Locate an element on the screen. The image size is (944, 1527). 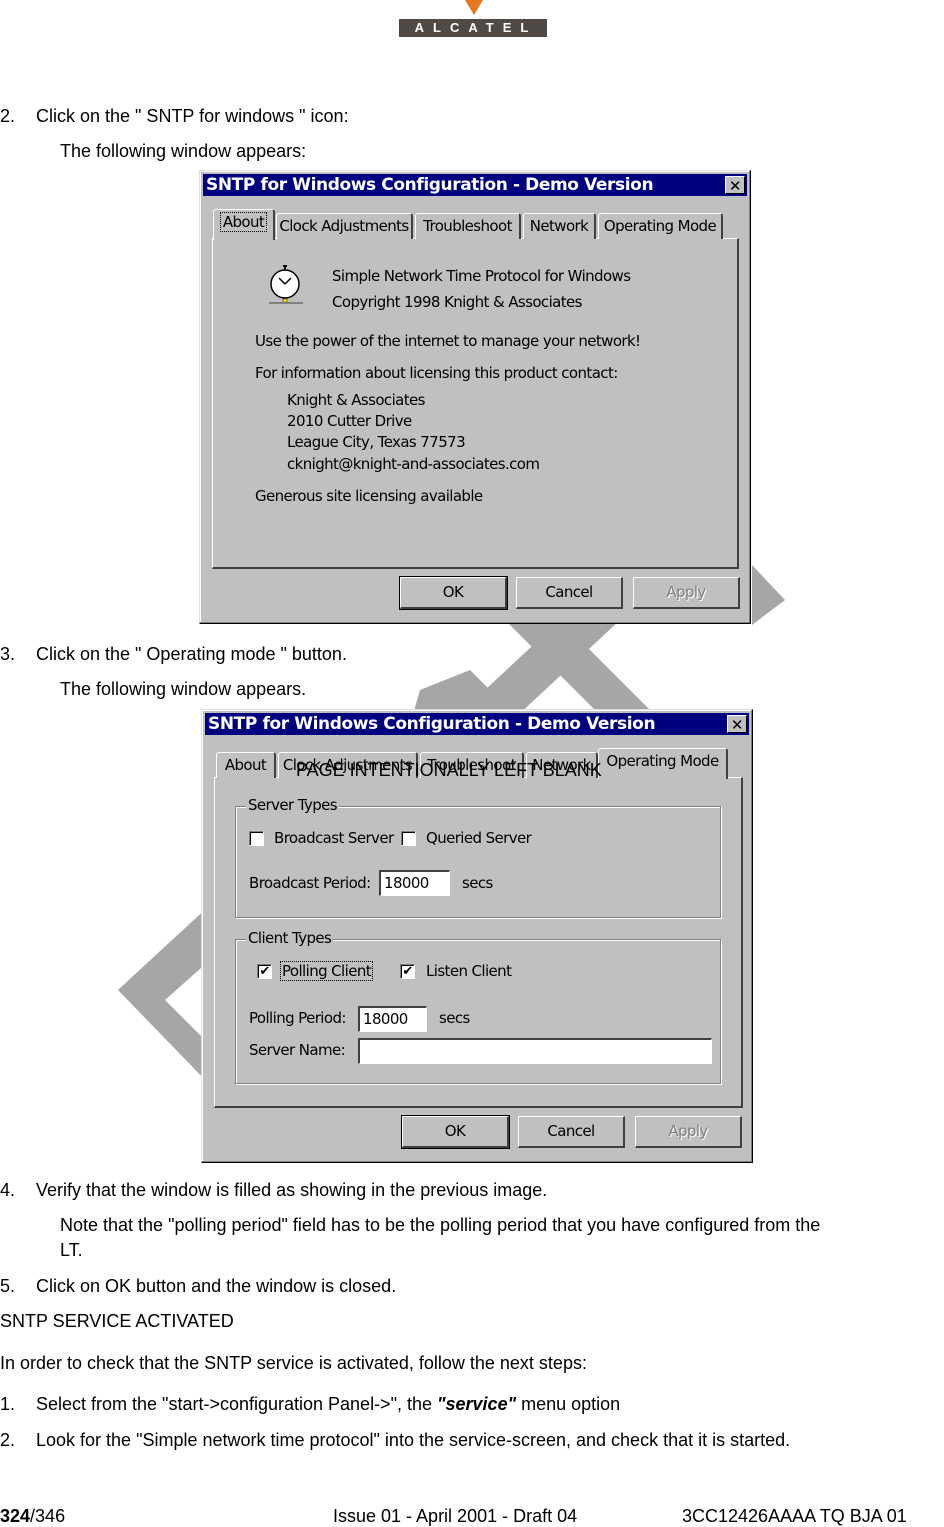
server-name-input is located at coordinates (535, 1051).